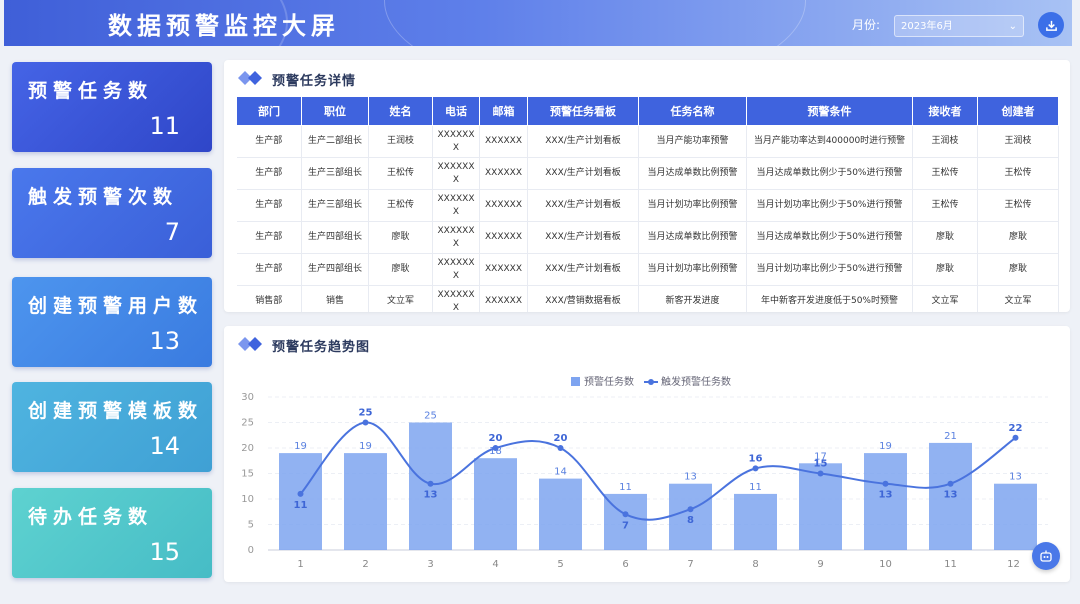 The image size is (1080, 604). What do you see at coordinates (756, 458) in the screenshot?
I see `line-data-label: 16` at bounding box center [756, 458].